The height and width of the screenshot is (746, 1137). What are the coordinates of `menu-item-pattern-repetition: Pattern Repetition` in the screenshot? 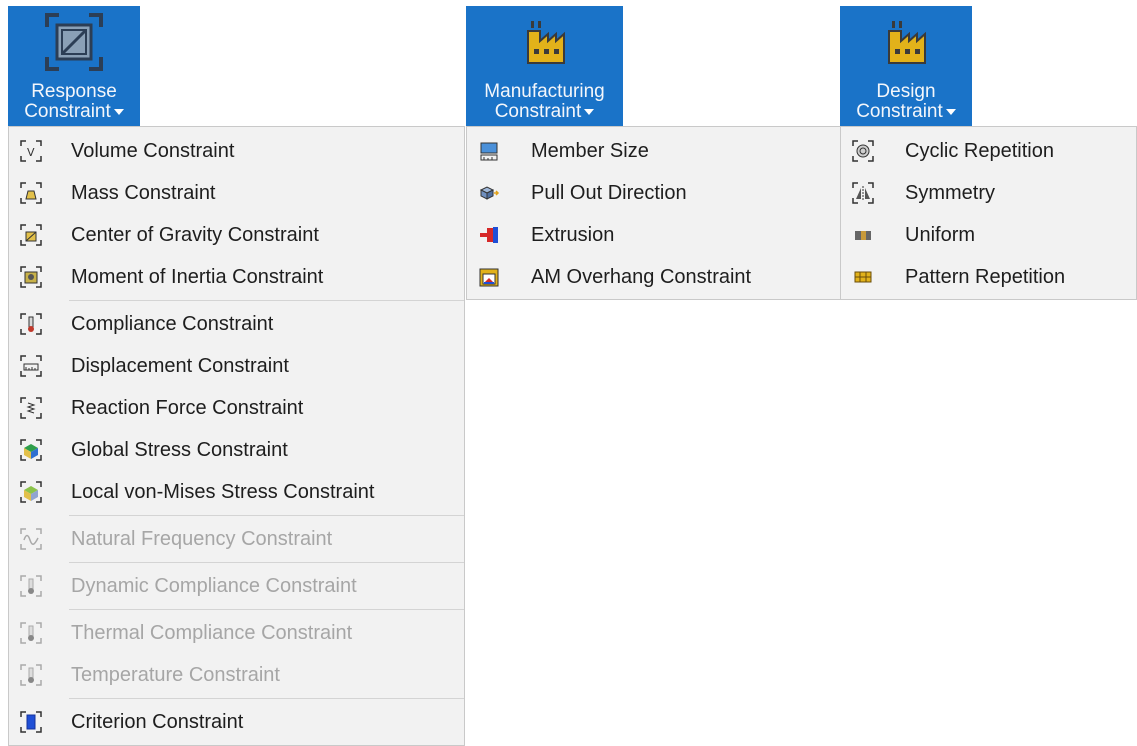 It's located at (988, 277).